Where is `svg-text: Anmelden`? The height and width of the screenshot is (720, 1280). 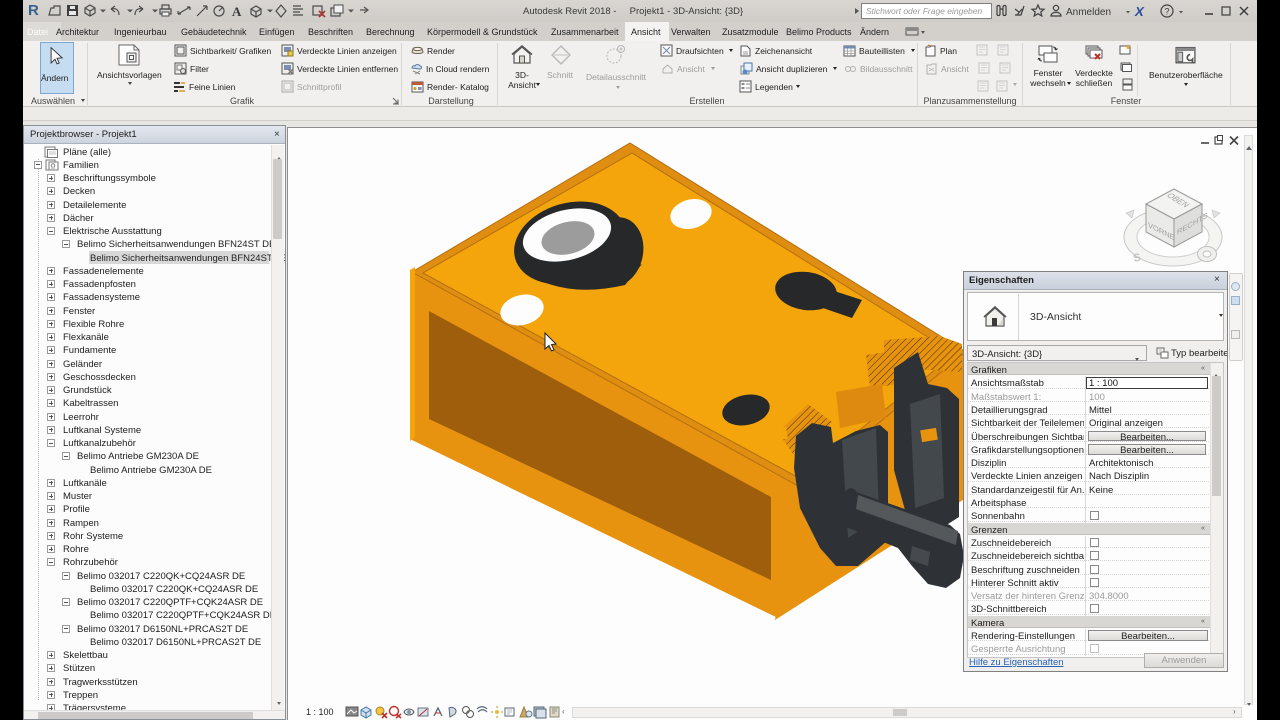
svg-text: Anmelden is located at coordinates (1088, 12).